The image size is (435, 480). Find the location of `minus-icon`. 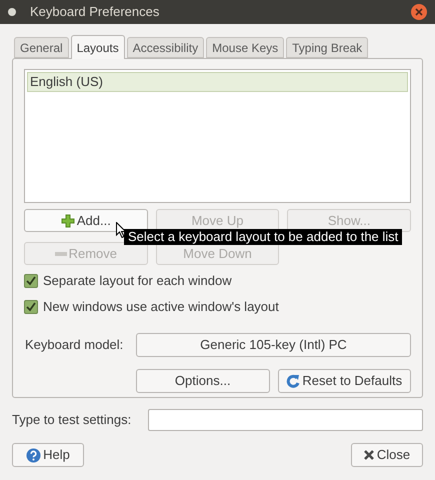

minus-icon is located at coordinates (60, 254).